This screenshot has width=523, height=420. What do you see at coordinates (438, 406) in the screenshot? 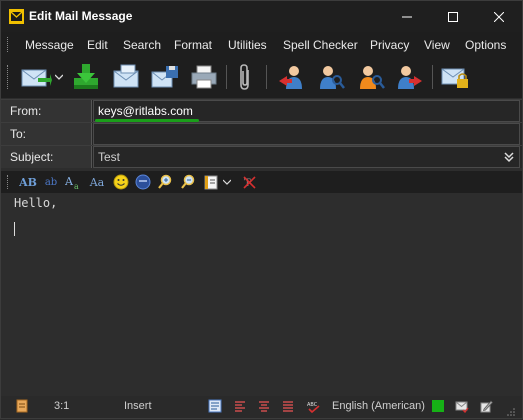
I see `connection-status-icon` at bounding box center [438, 406].